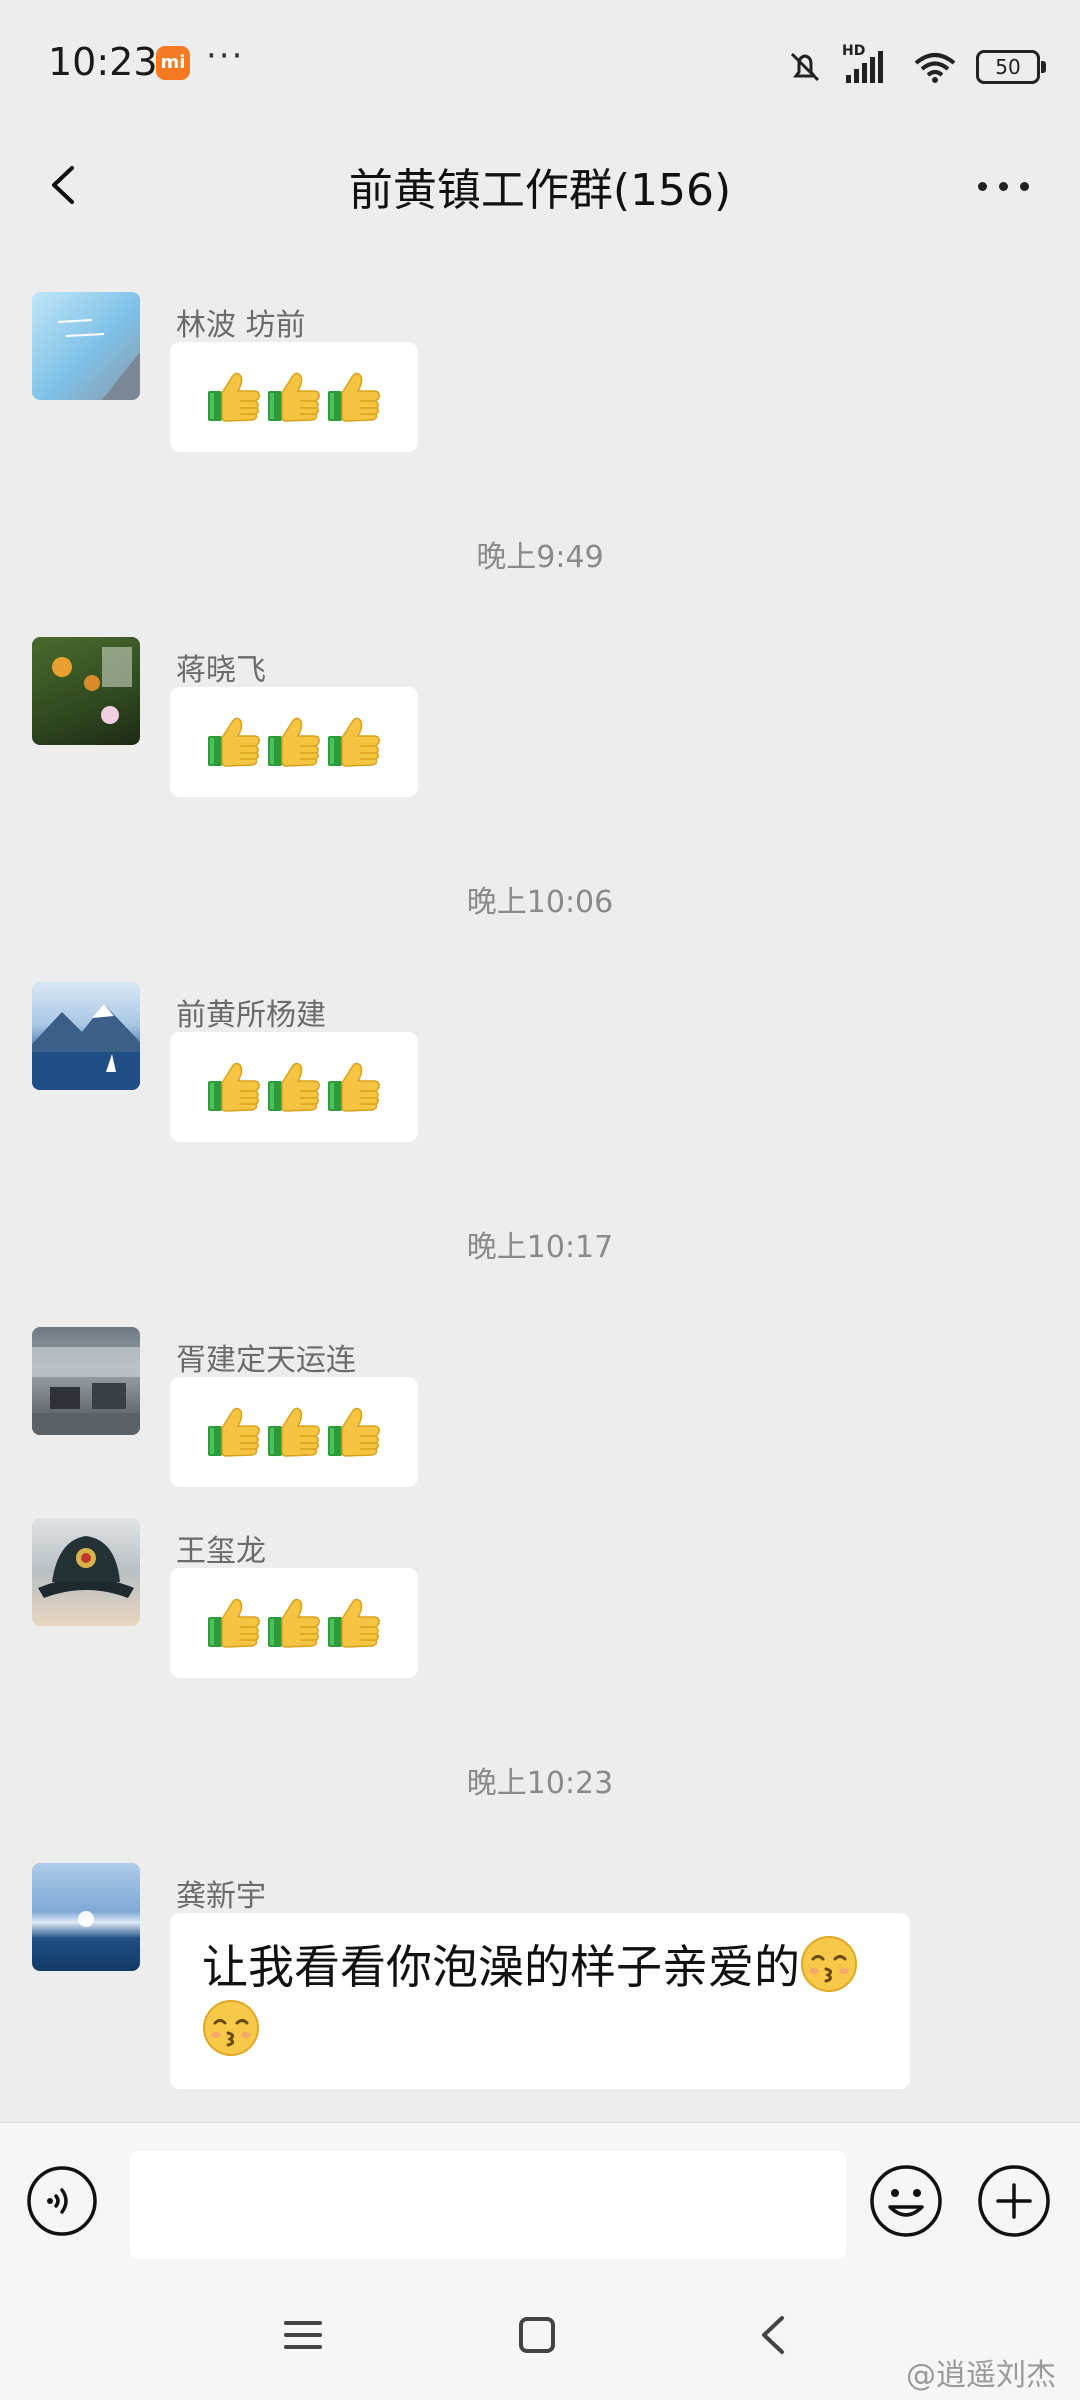  I want to click on system-back-button, so click(773, 2335).